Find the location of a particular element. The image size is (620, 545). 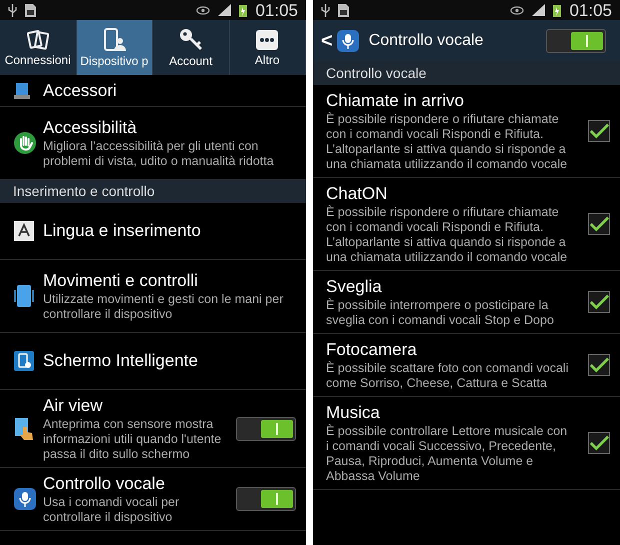

tab: Connessioni is located at coordinates (38, 47).